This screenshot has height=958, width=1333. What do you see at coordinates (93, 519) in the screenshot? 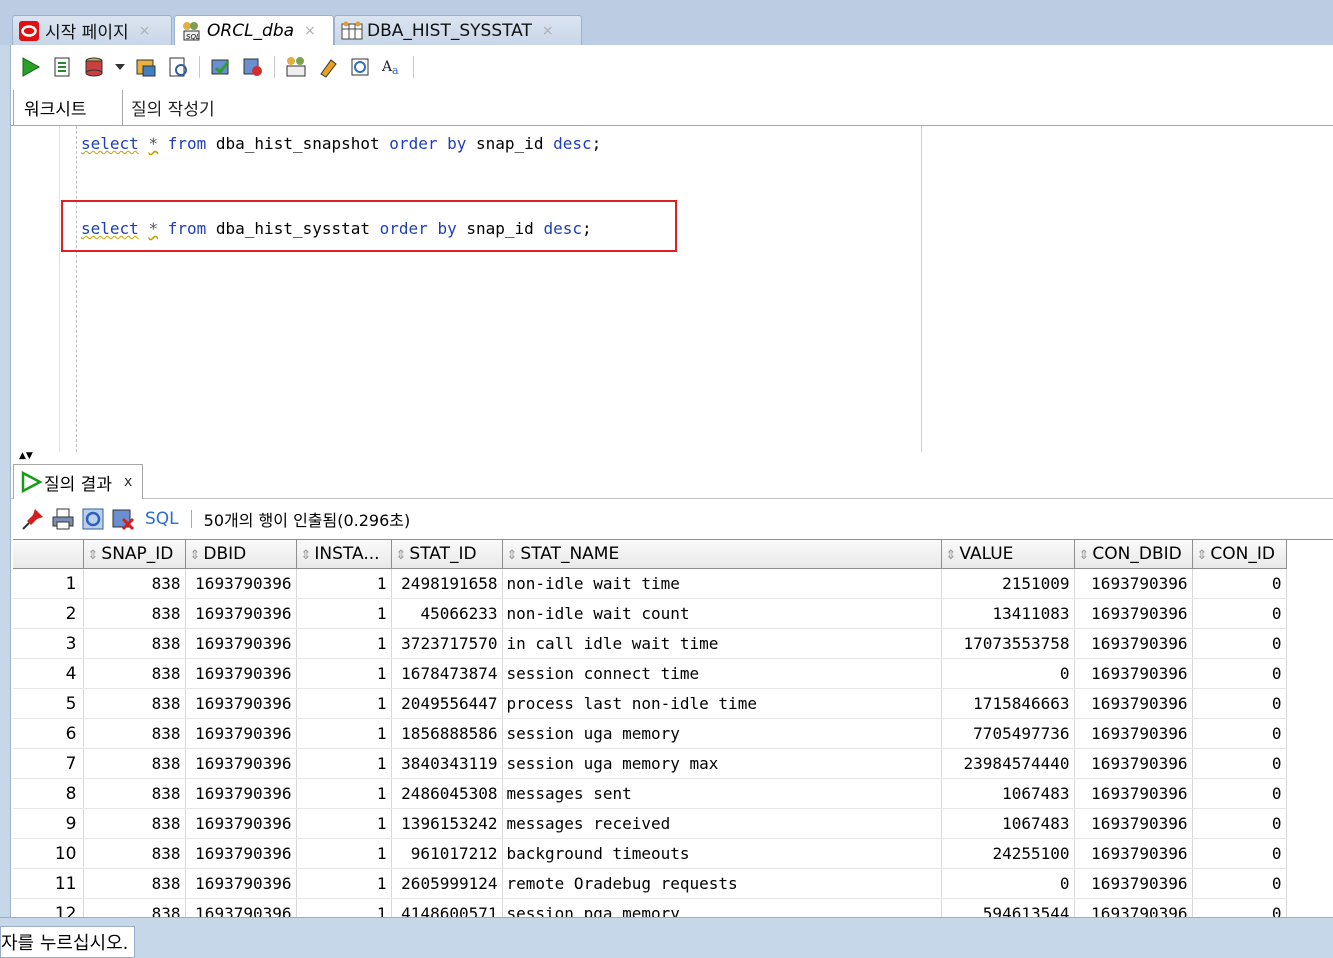
I see `refresh-icon` at bounding box center [93, 519].